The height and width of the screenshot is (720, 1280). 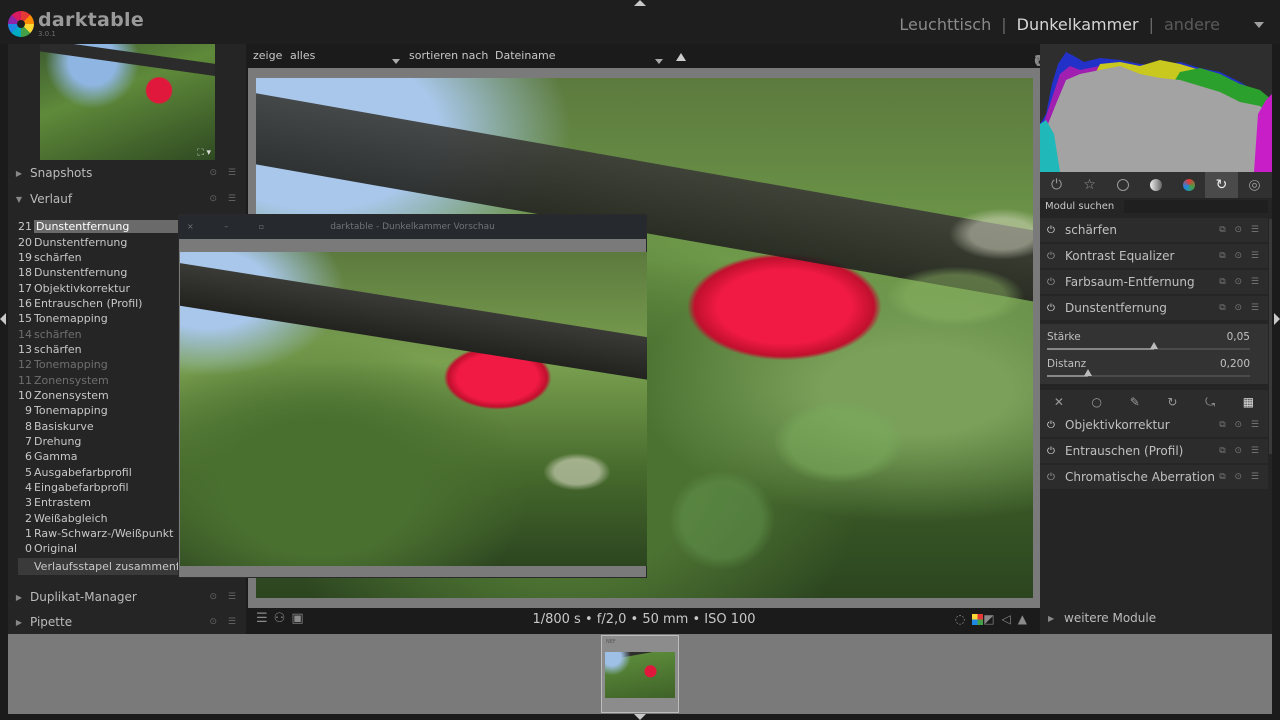 I want to click on views-dropdown-icon, so click(x=1259, y=25).